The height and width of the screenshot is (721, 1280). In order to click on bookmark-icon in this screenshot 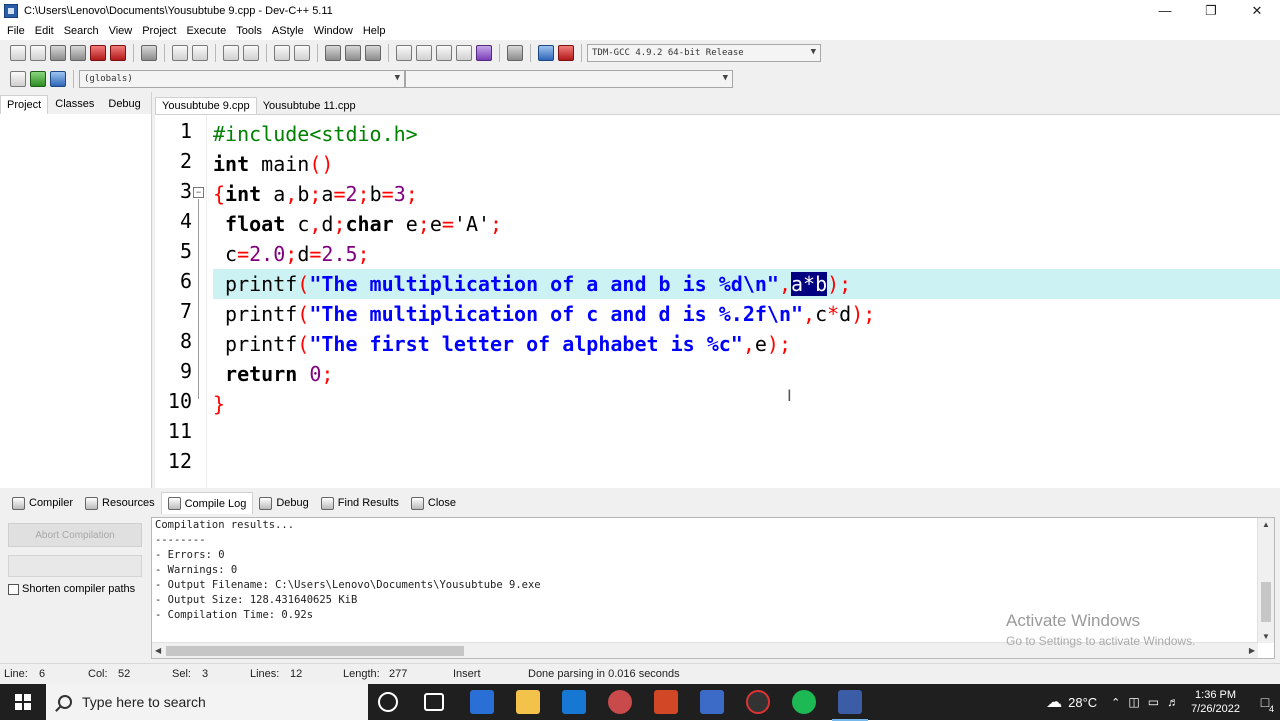, I will do `click(302, 53)`.